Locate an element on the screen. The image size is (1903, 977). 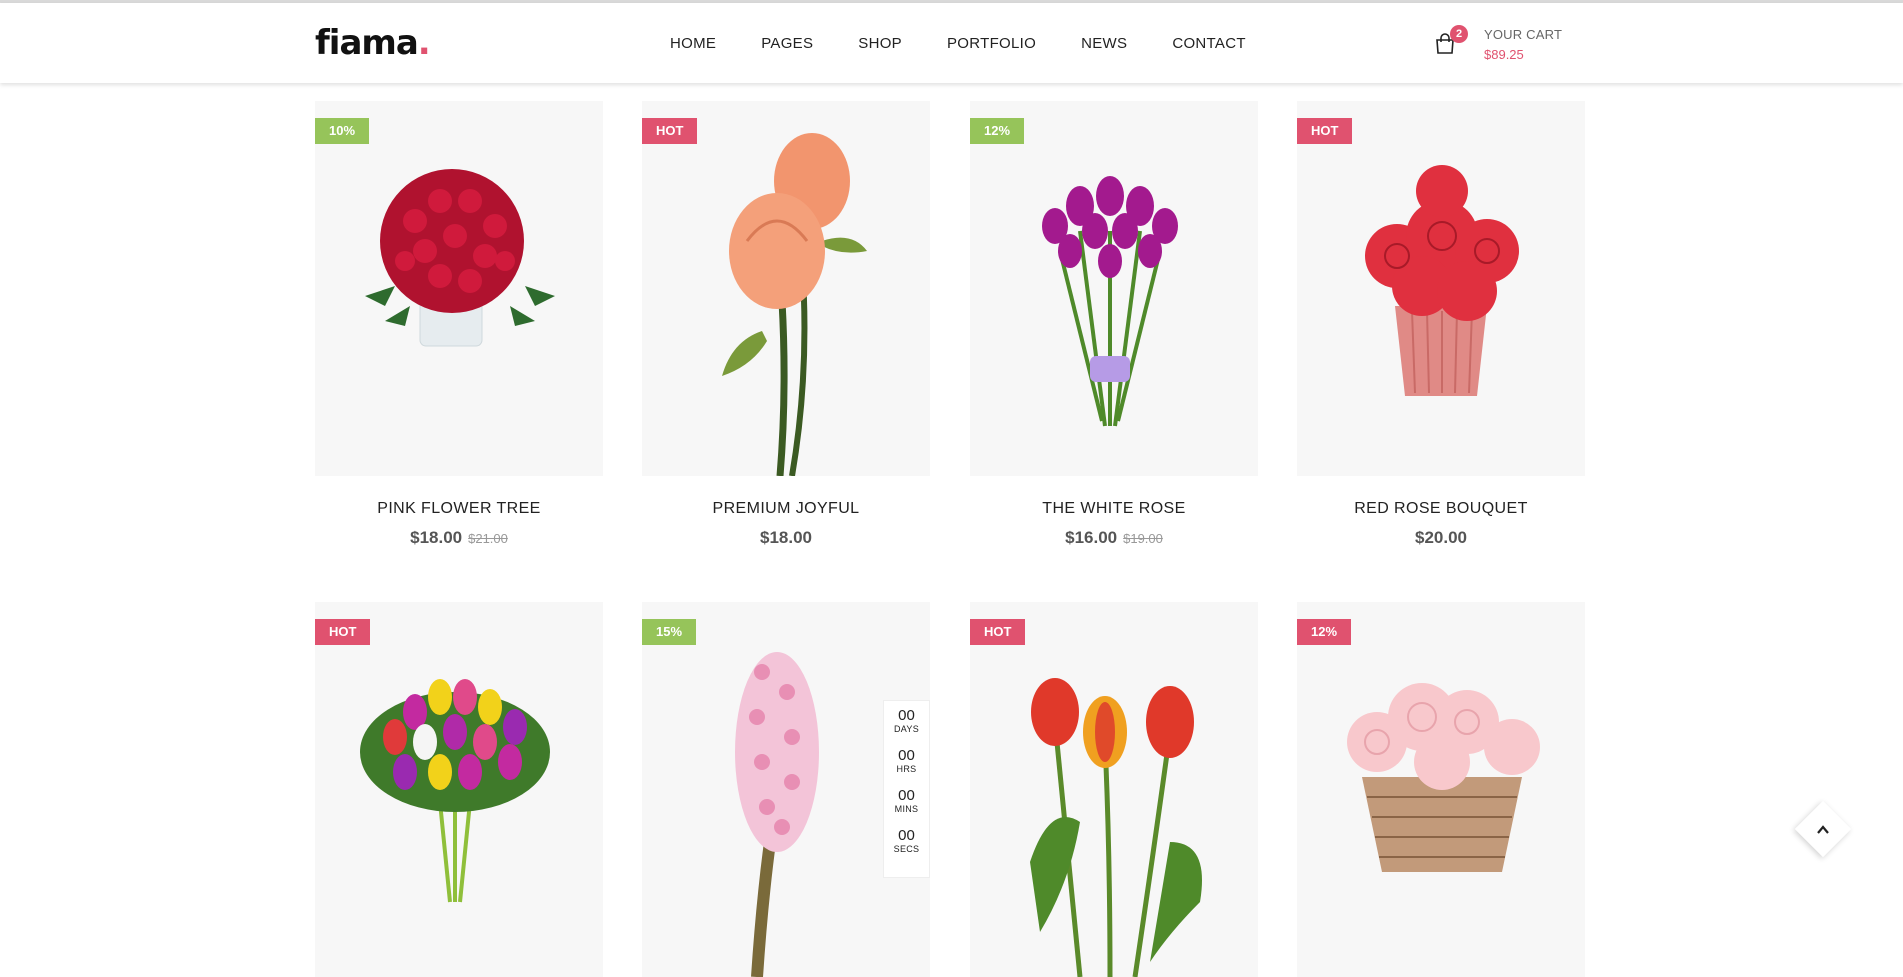
product-card: 15% 00 DAYS 00 HRS 00 MINS 00 SECS is located at coordinates (786, 789).